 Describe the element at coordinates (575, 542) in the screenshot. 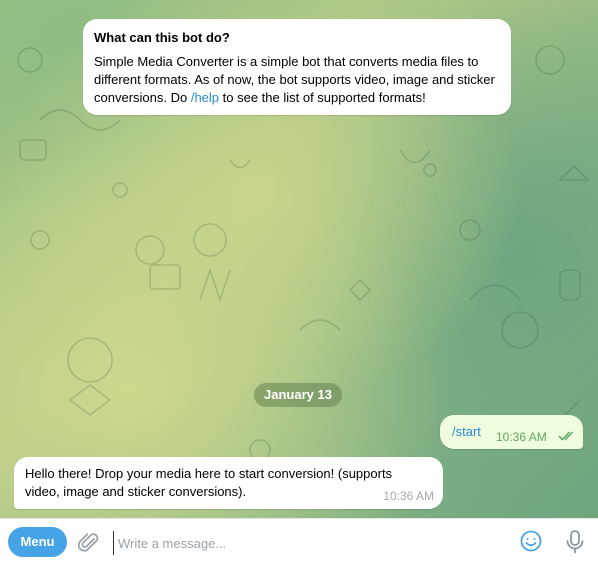

I see `microphone-icon` at that location.